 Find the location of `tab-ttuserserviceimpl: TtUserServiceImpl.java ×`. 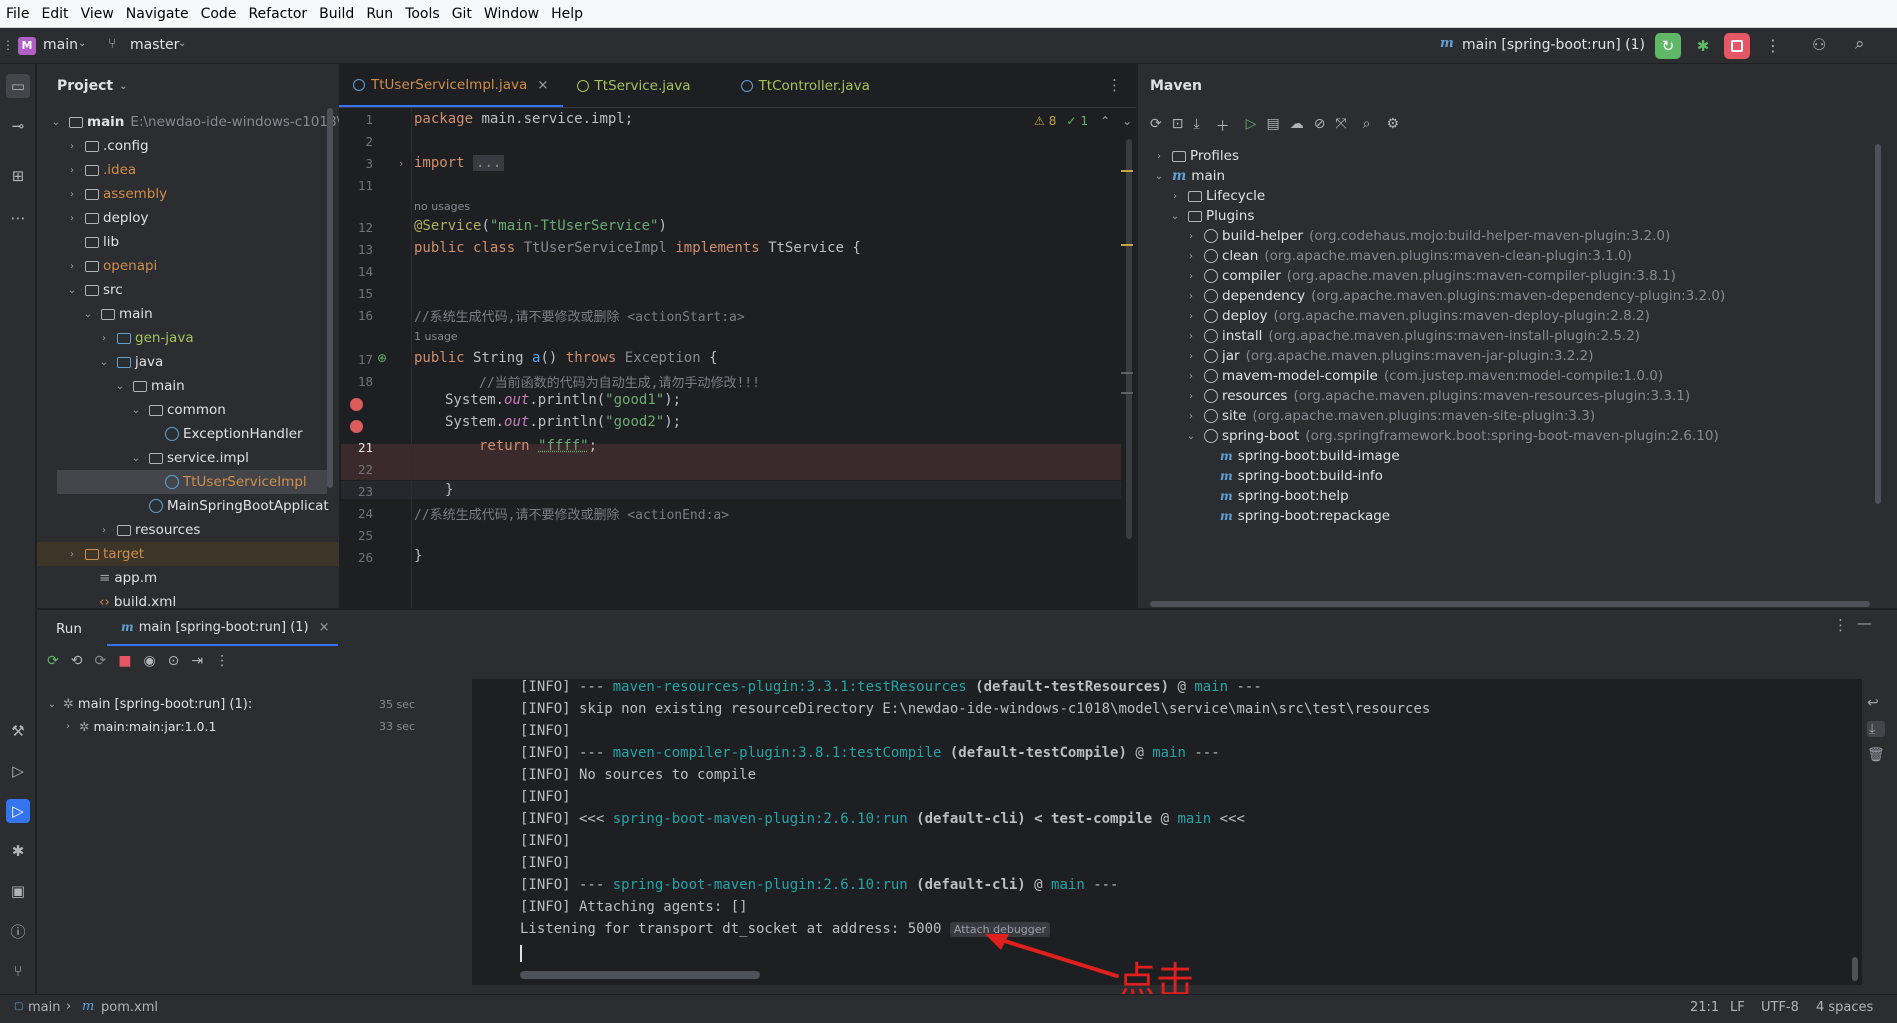

tab-ttuserserviceimpl: TtUserServiceImpl.java × is located at coordinates (451, 85).